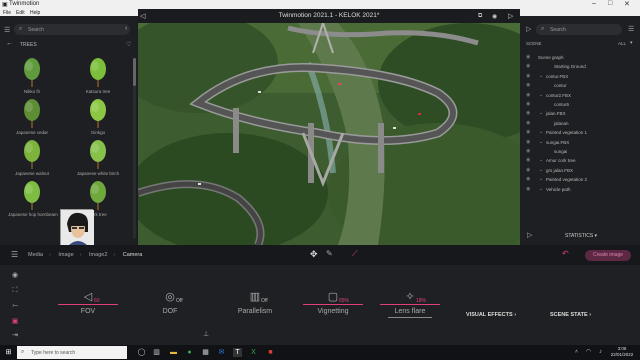  Describe the element at coordinates (627, 4) in the screenshot. I see `close-icon: ✕` at that location.